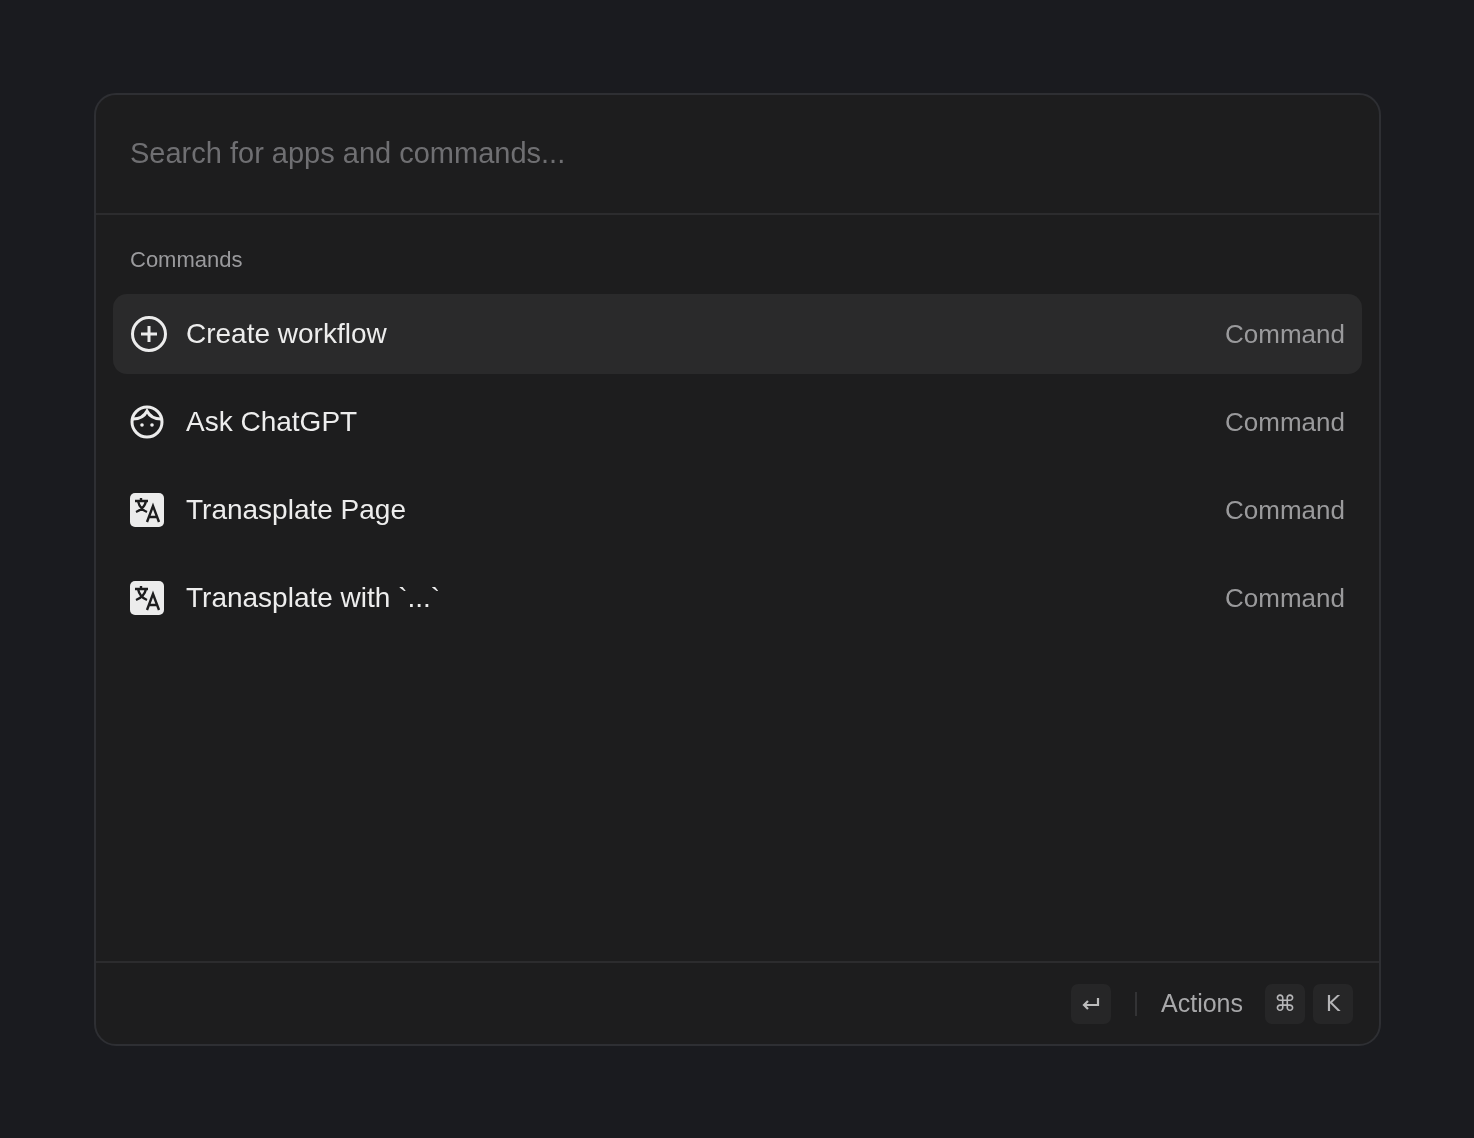 This screenshot has width=1474, height=1138. I want to click on shortcut-key: K, so click(1333, 1003).